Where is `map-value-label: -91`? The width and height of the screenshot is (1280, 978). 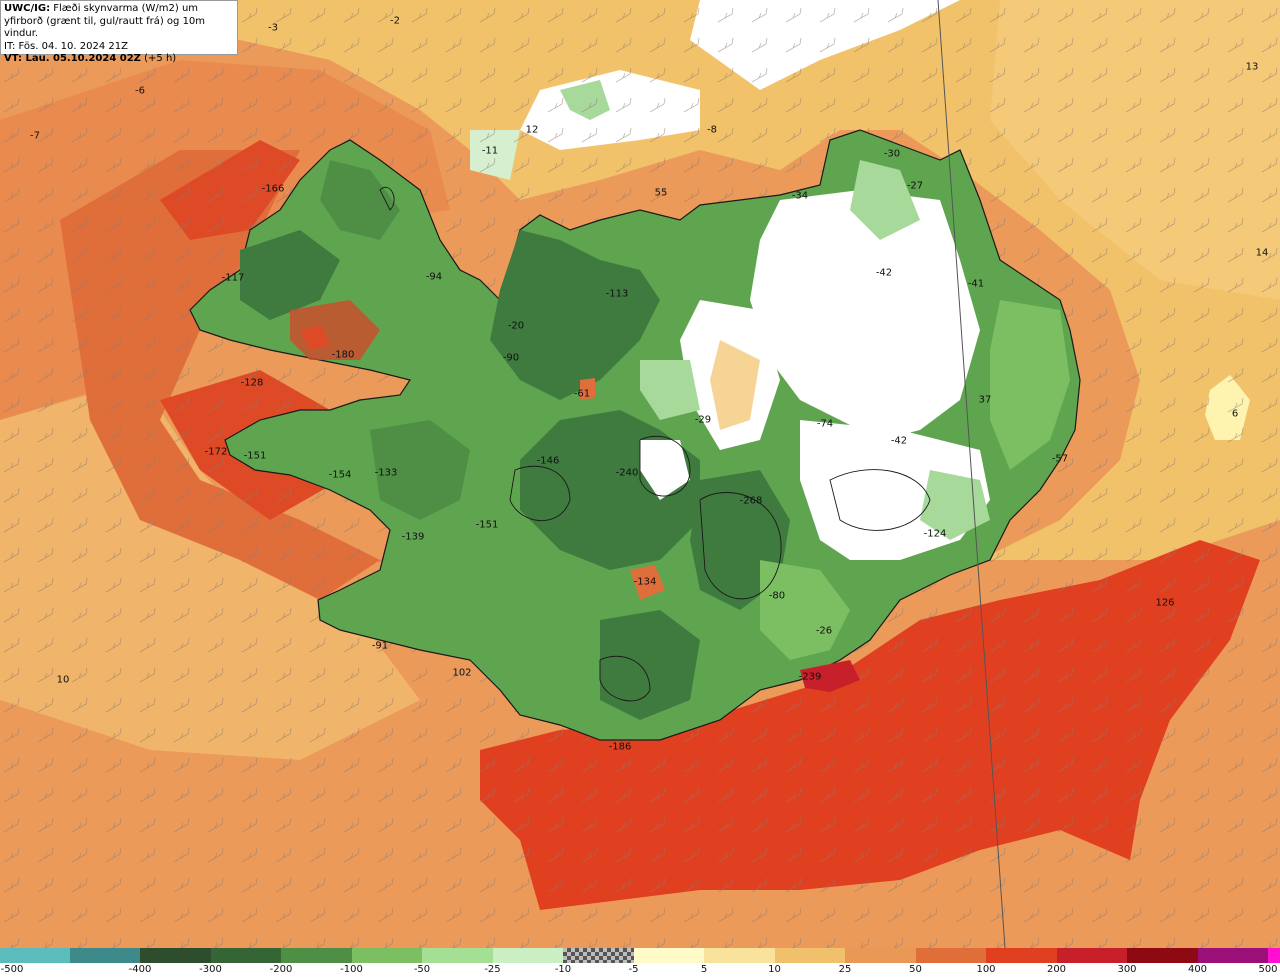
map-value-label: -91 is located at coordinates (380, 646).